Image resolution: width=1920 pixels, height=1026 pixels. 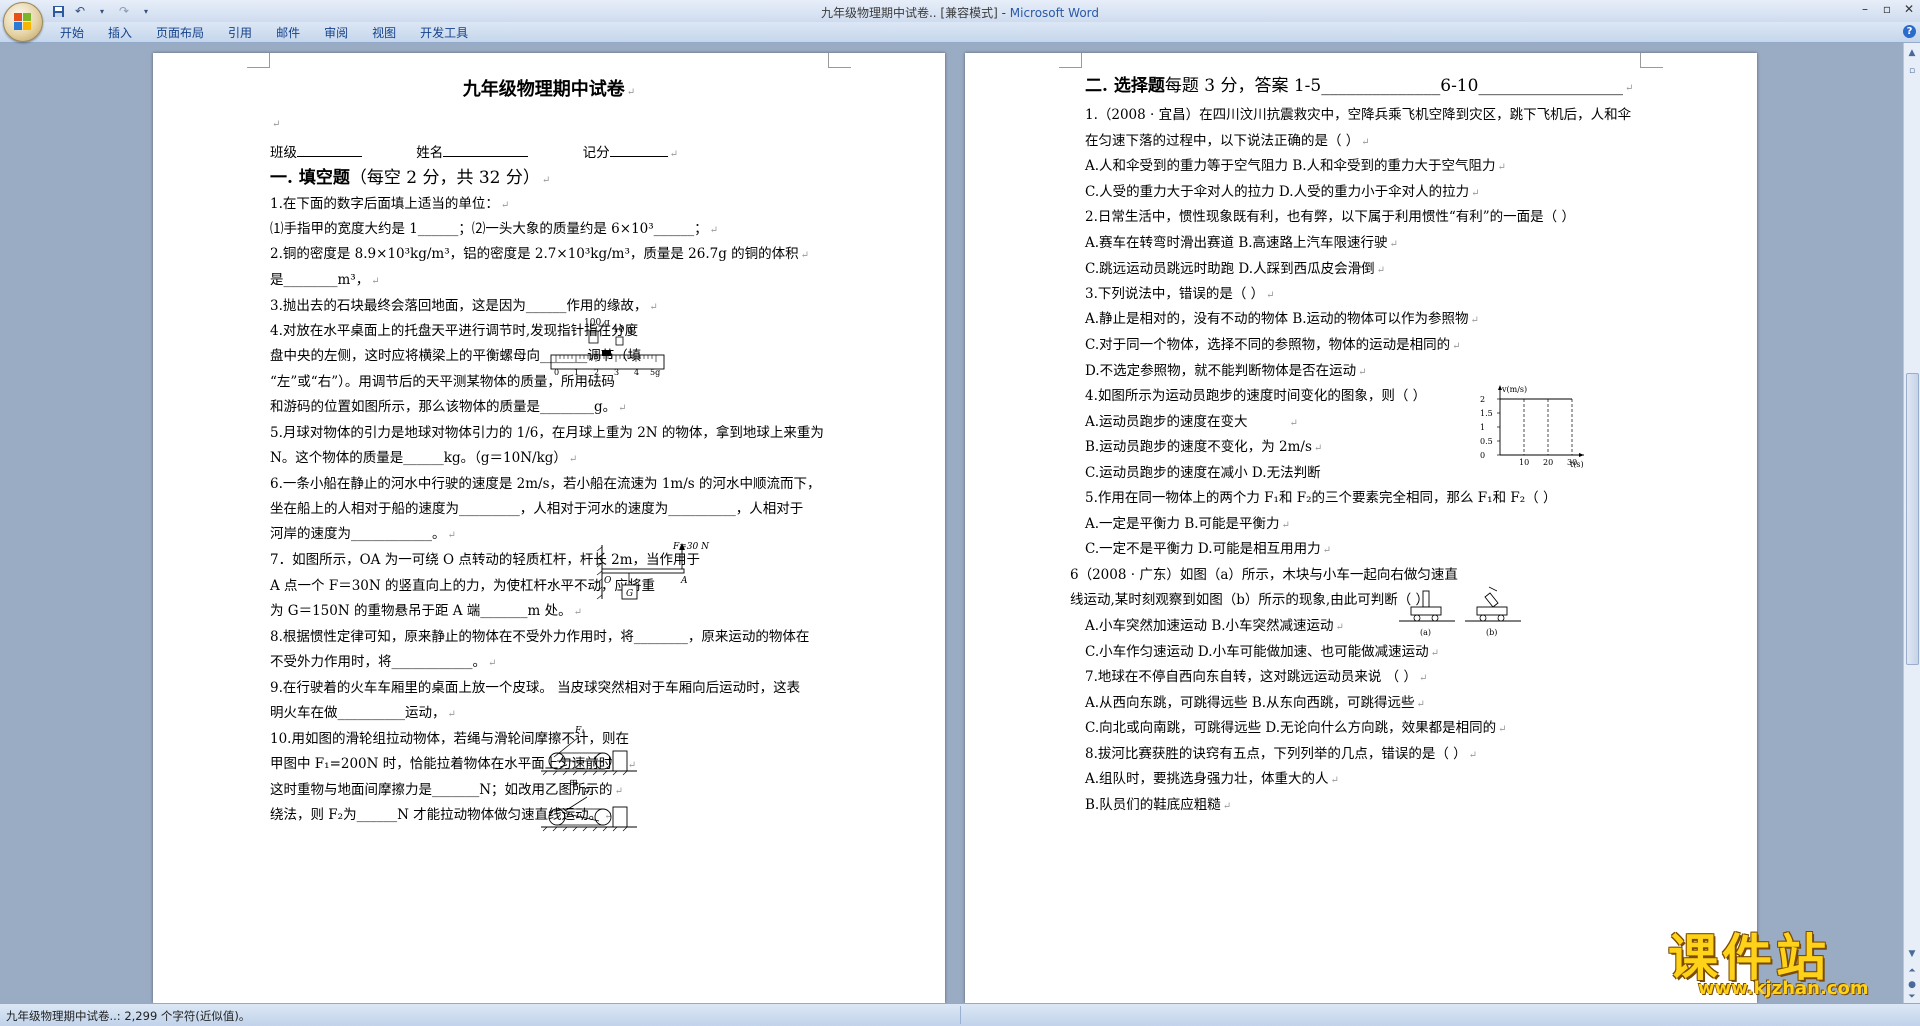 What do you see at coordinates (1273, 345) in the screenshot?
I see `option-line: C.对于同一个物体，选择不同的参照物，物体的运动是相同的 ↵` at bounding box center [1273, 345].